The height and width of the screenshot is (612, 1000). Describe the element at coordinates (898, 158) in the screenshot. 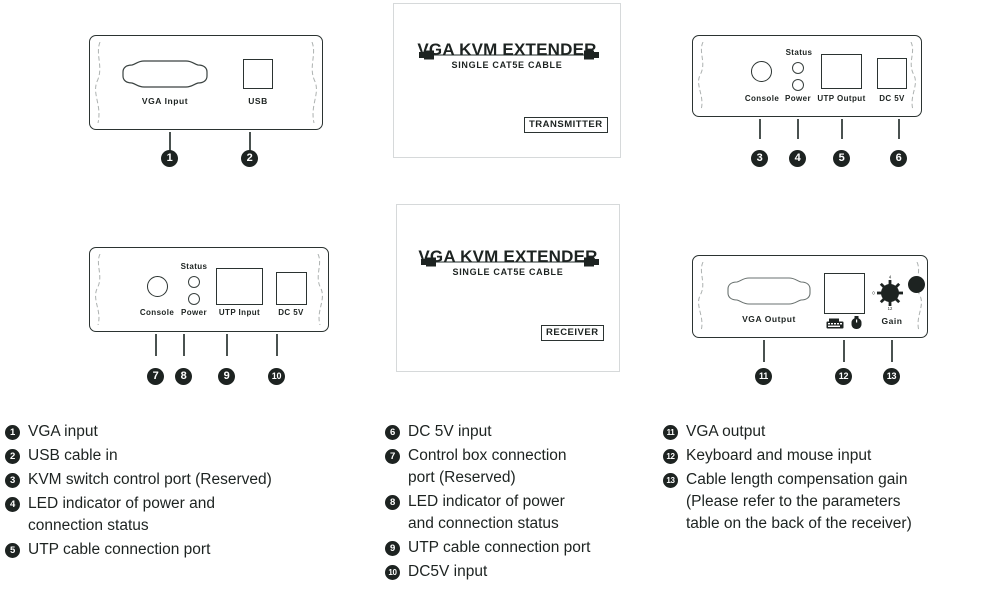

I see `callout-badge-6: 6` at that location.